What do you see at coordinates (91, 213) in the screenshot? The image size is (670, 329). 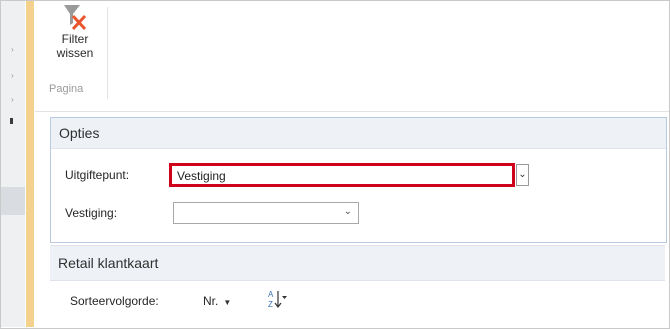 I see `vestiging-label: Vestiging:` at bounding box center [91, 213].